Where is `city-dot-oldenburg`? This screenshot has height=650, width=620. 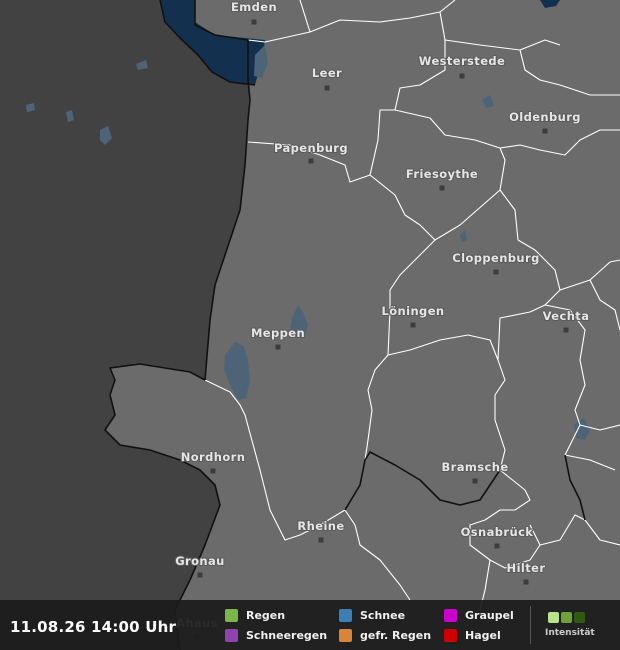
city-dot-oldenburg is located at coordinates (545, 131).